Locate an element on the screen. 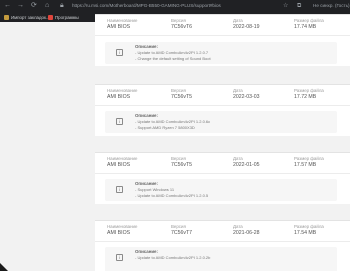  apps-icon is located at coordinates (50, 17).